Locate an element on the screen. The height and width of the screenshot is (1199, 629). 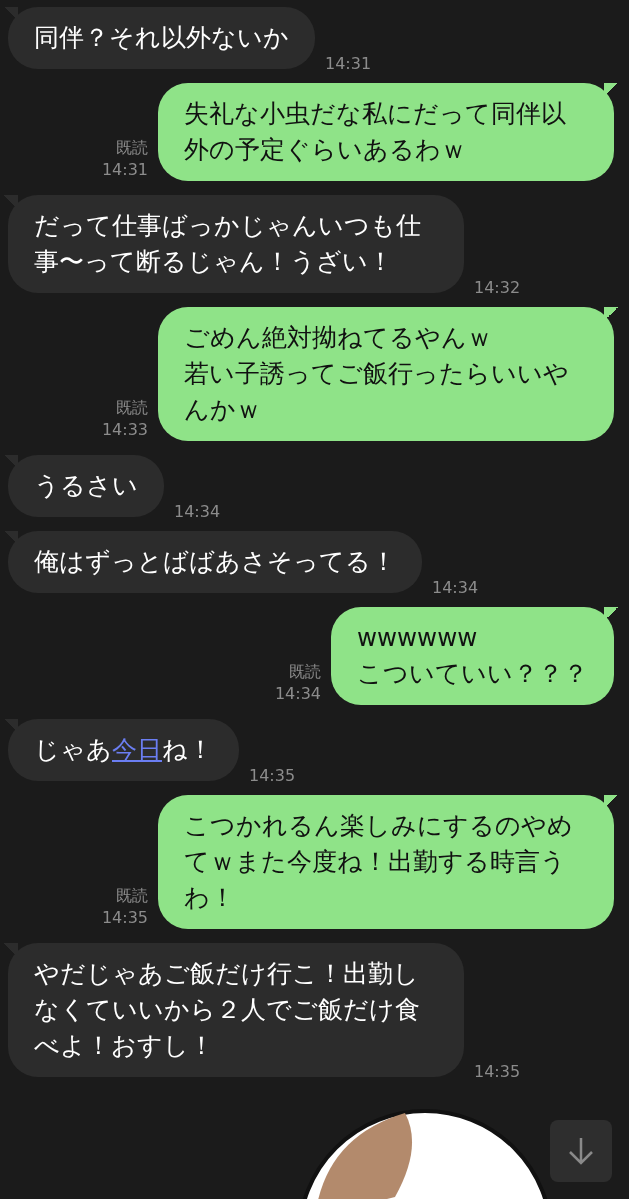
timestamp: 14:33 is located at coordinates (124, 430).